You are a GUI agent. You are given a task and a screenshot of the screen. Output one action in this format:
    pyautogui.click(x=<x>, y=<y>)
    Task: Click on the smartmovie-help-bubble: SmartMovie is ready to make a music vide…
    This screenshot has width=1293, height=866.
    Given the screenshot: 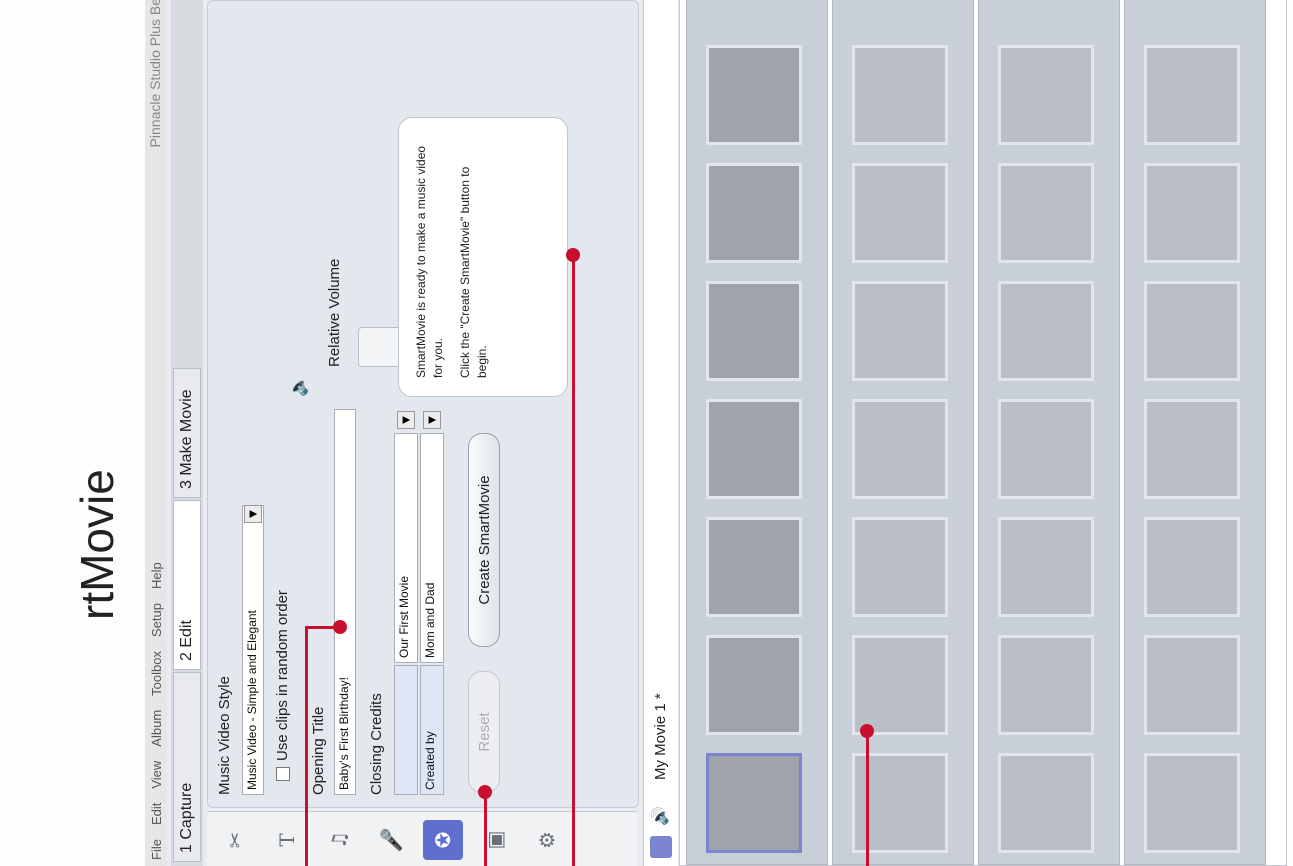 What is the action you would take?
    pyautogui.click(x=483, y=257)
    